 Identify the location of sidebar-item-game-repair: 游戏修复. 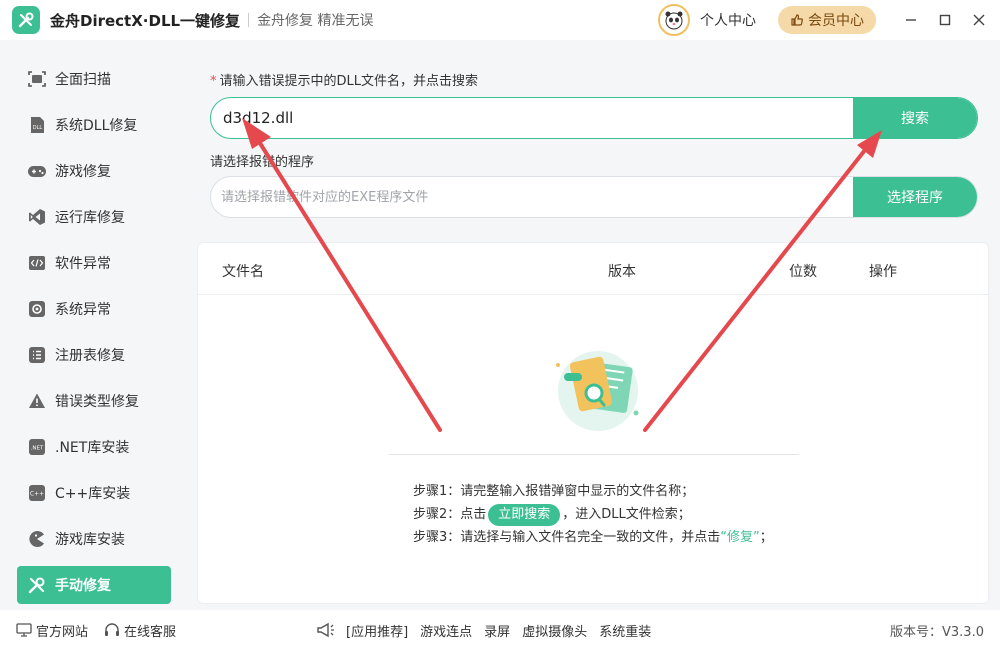
(94, 171).